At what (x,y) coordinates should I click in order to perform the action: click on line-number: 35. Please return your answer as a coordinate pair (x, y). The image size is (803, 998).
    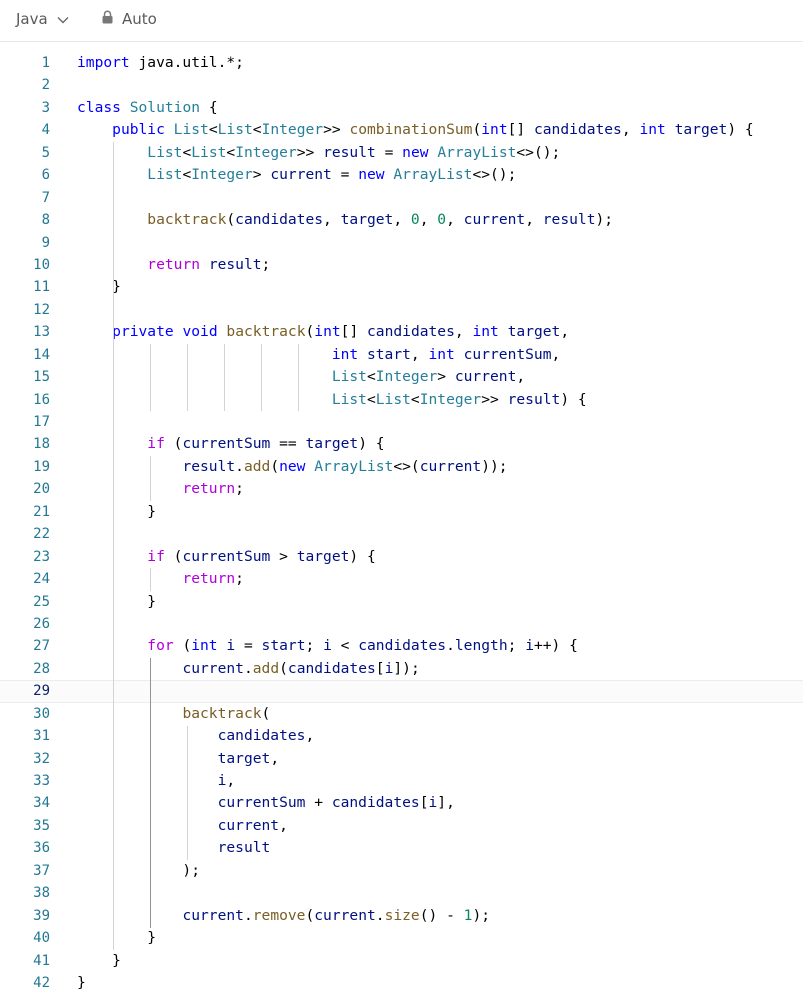
    Looking at the image, I should click on (41, 825).